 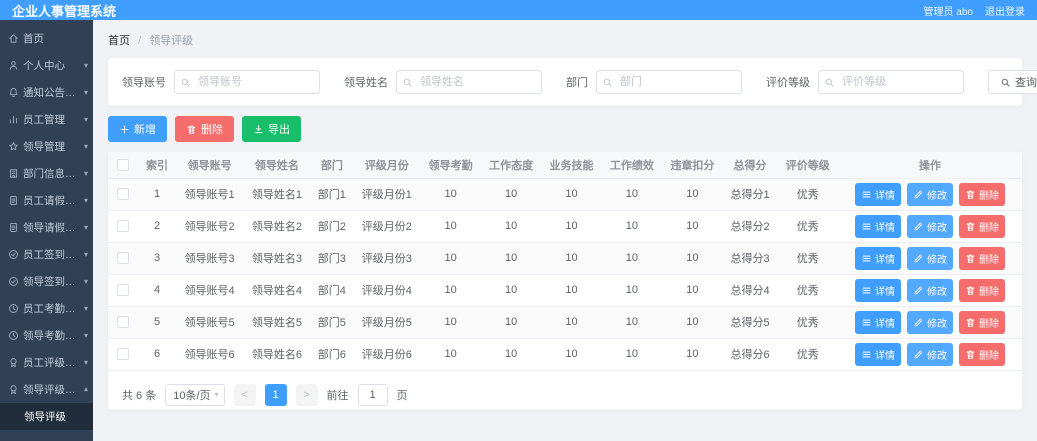 I want to click on breadcrumb-home: 首页, so click(x=119, y=41).